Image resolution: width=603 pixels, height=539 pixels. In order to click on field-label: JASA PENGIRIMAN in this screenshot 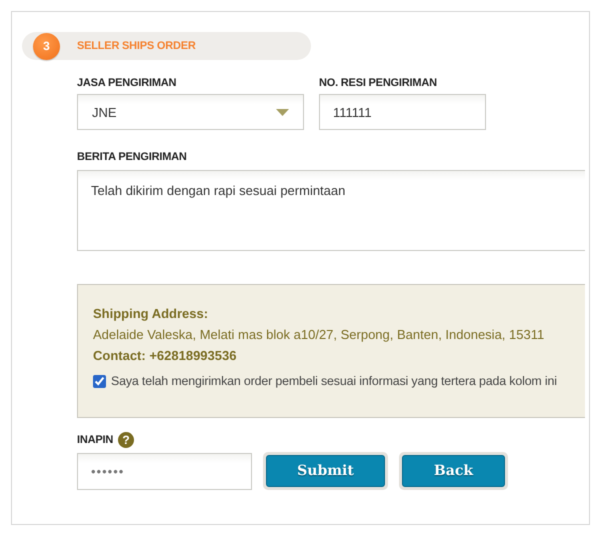, I will do `click(127, 83)`.